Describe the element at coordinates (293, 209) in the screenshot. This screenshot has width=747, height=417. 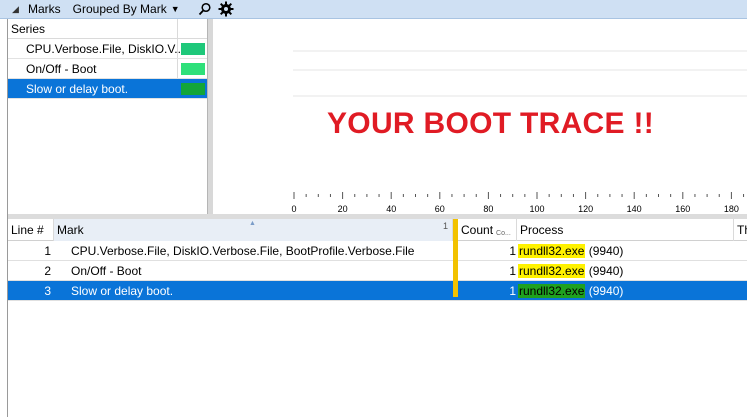
I see `axis-tick-label: 0` at that location.